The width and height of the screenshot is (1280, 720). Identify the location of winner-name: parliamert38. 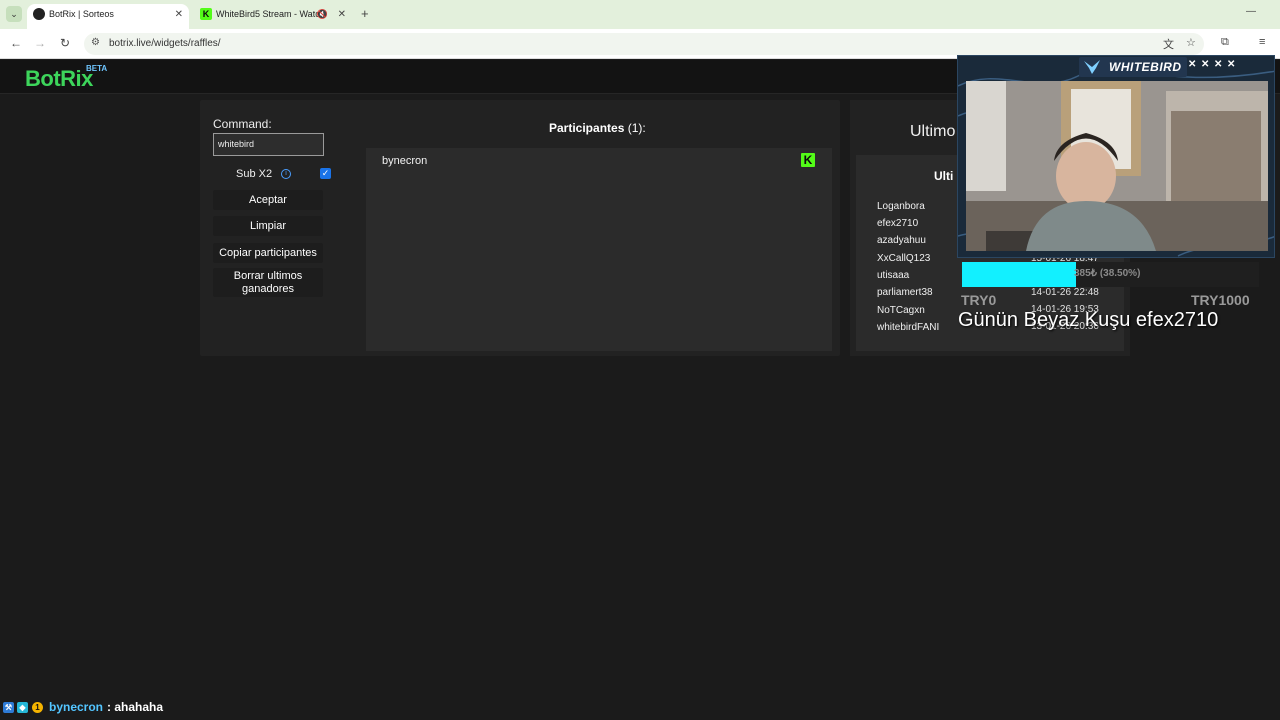
(905, 292).